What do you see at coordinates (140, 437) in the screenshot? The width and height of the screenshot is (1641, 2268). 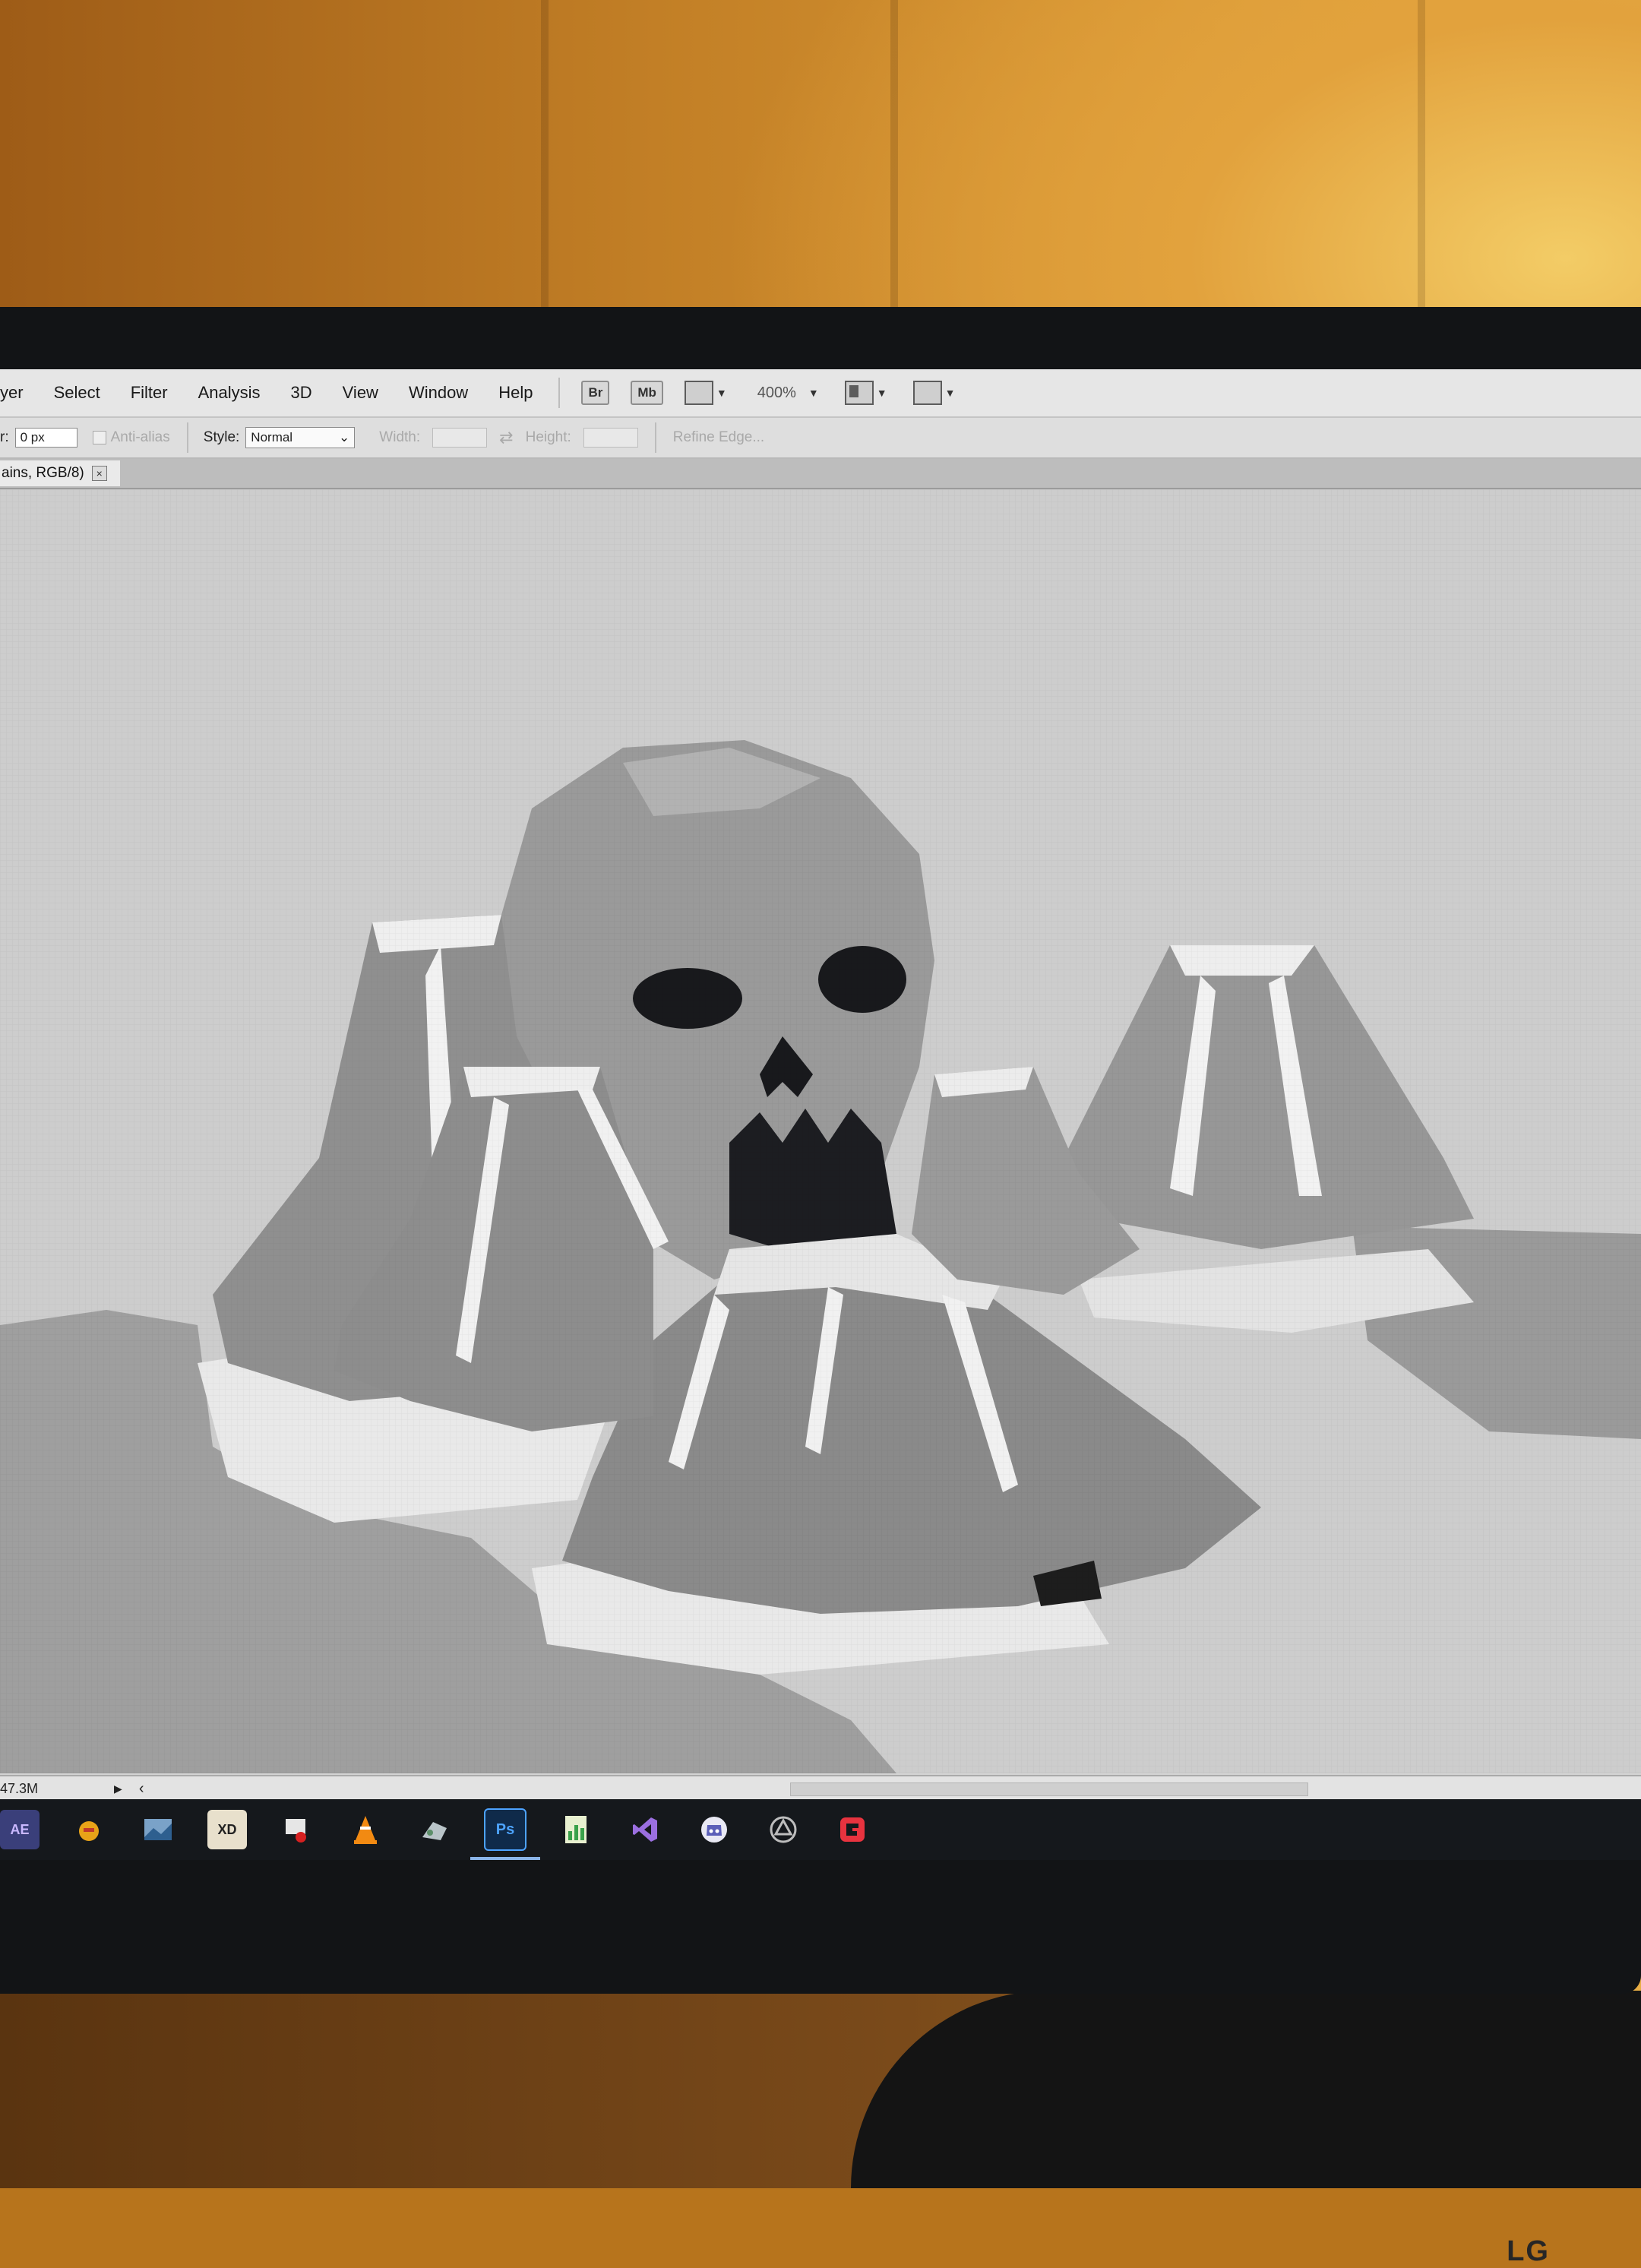 I see `anti-alias-label: Anti-alias` at bounding box center [140, 437].